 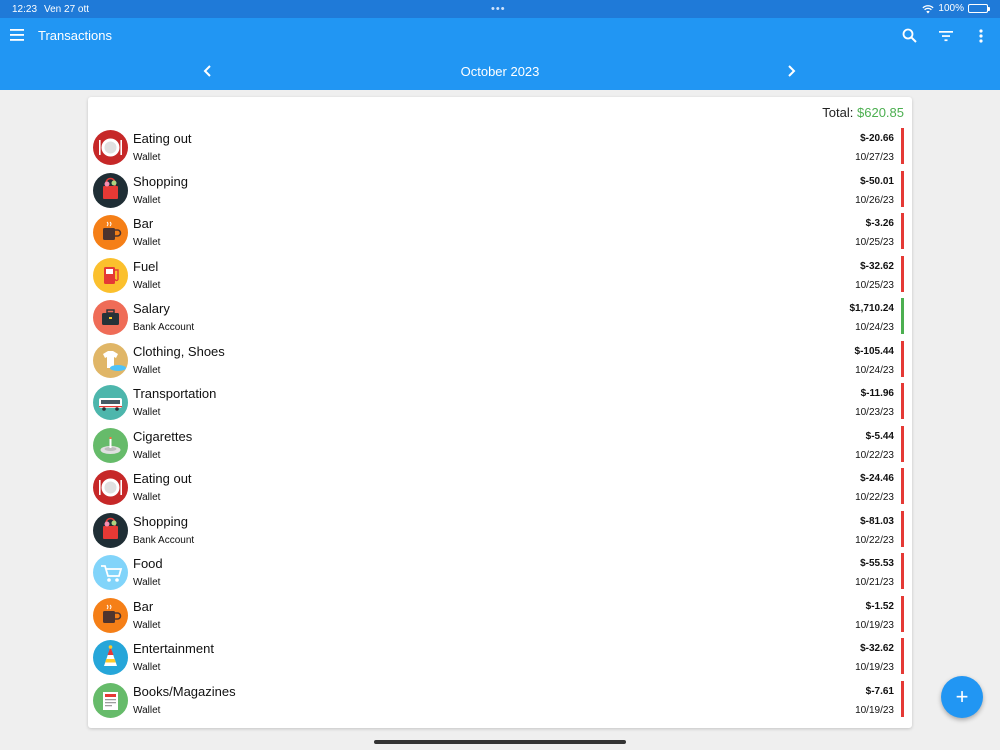 What do you see at coordinates (25, 9) in the screenshot?
I see `status-time: 12:23` at bounding box center [25, 9].